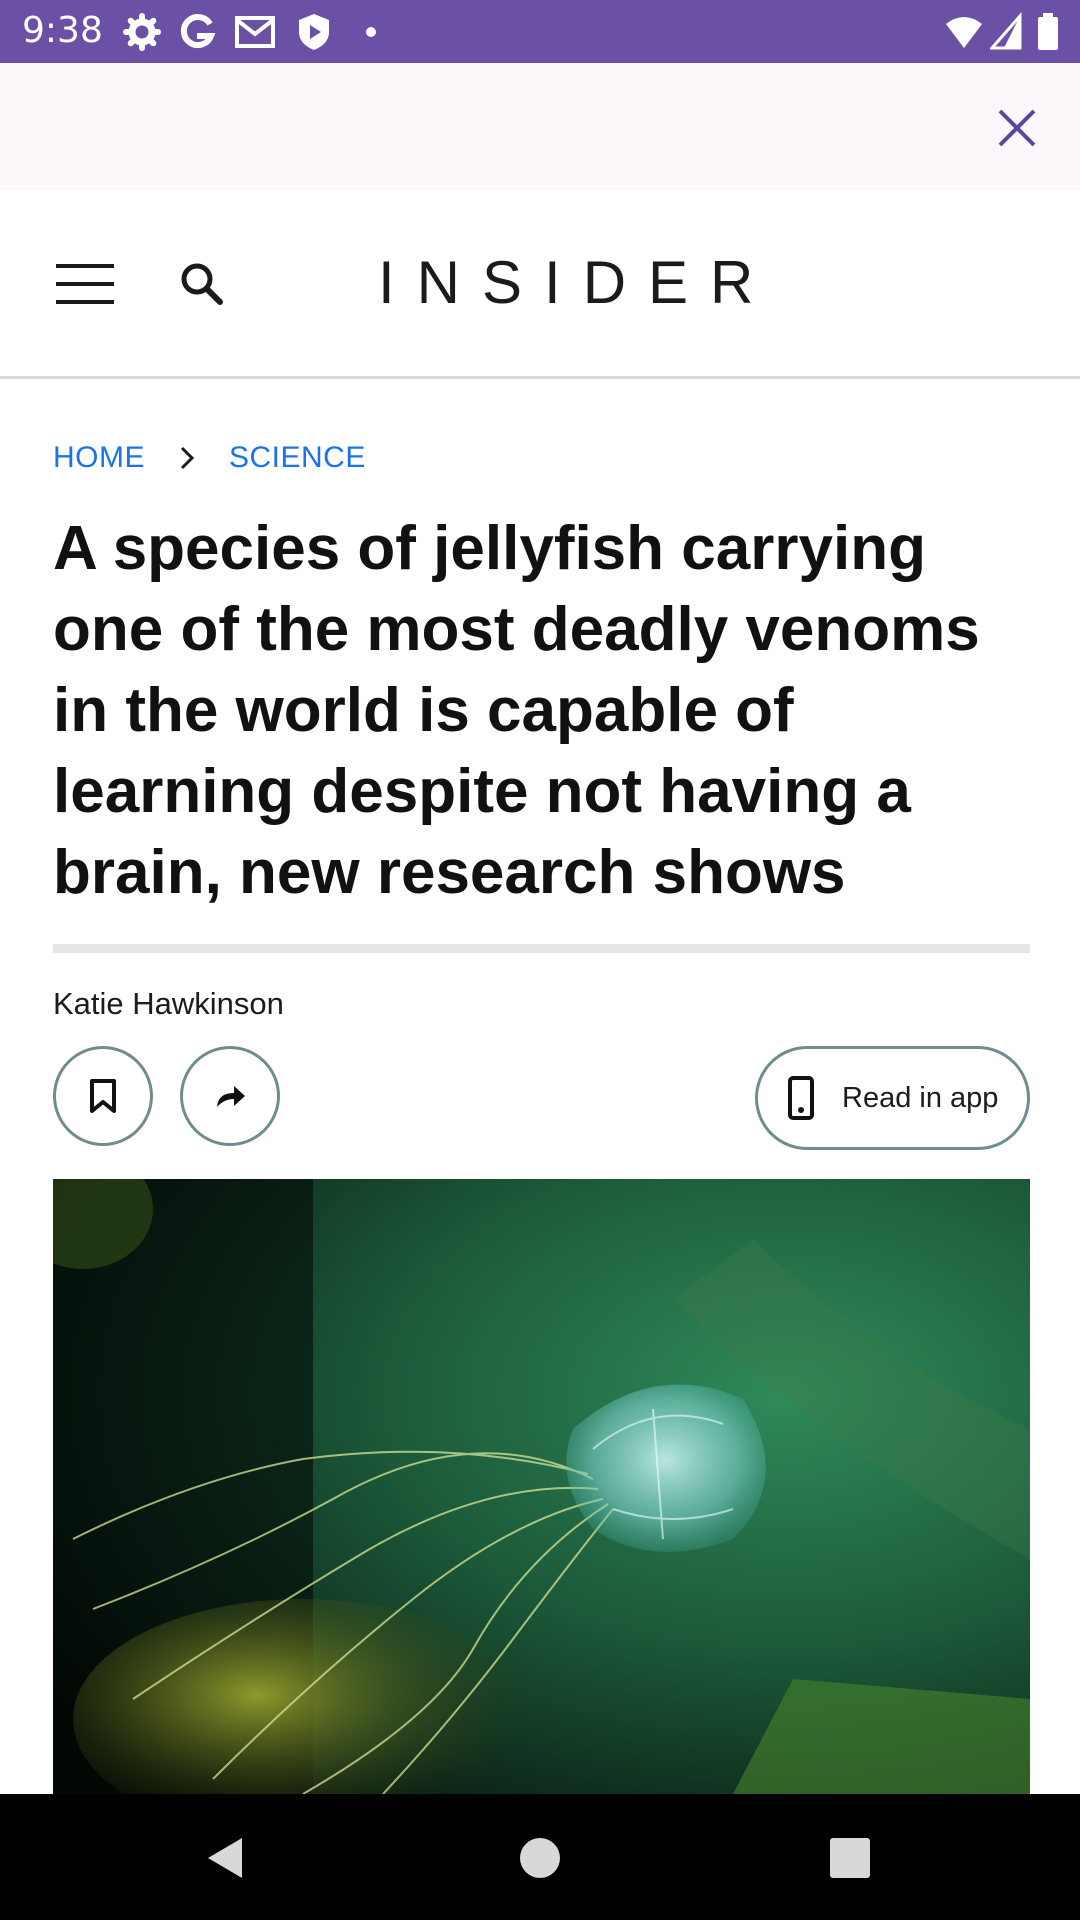  I want to click on site-logo: INSIDER, so click(576, 283).